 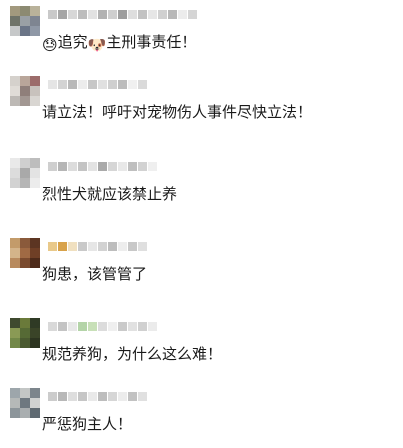 What do you see at coordinates (110, 194) in the screenshot?
I see `comment-text: 烈性犬就应该禁止养` at bounding box center [110, 194].